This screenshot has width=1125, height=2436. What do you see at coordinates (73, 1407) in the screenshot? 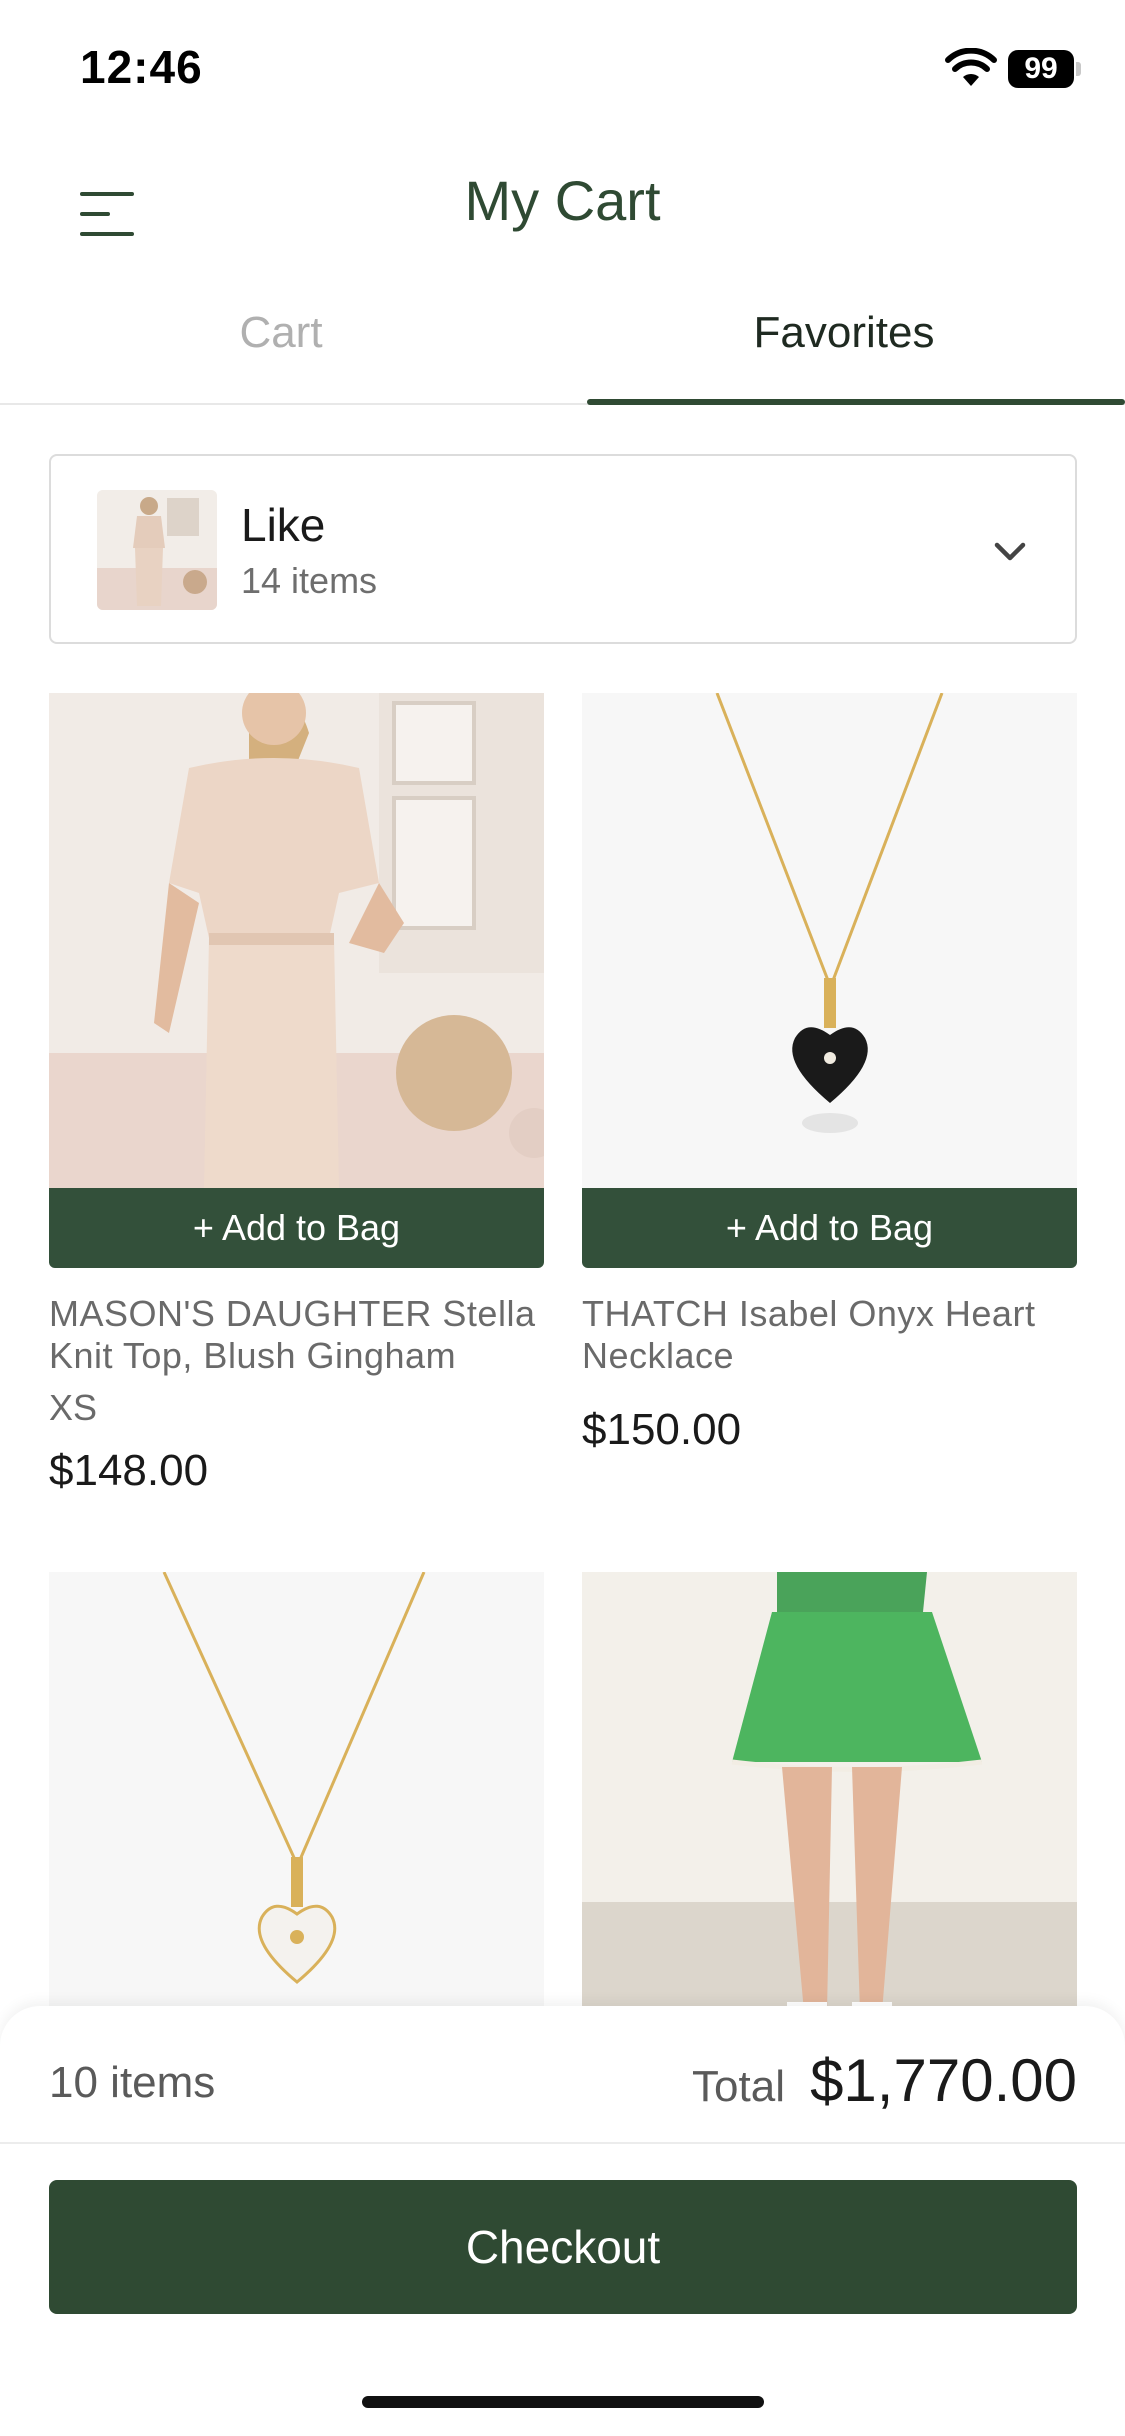
I see `product-size: XS` at bounding box center [73, 1407].